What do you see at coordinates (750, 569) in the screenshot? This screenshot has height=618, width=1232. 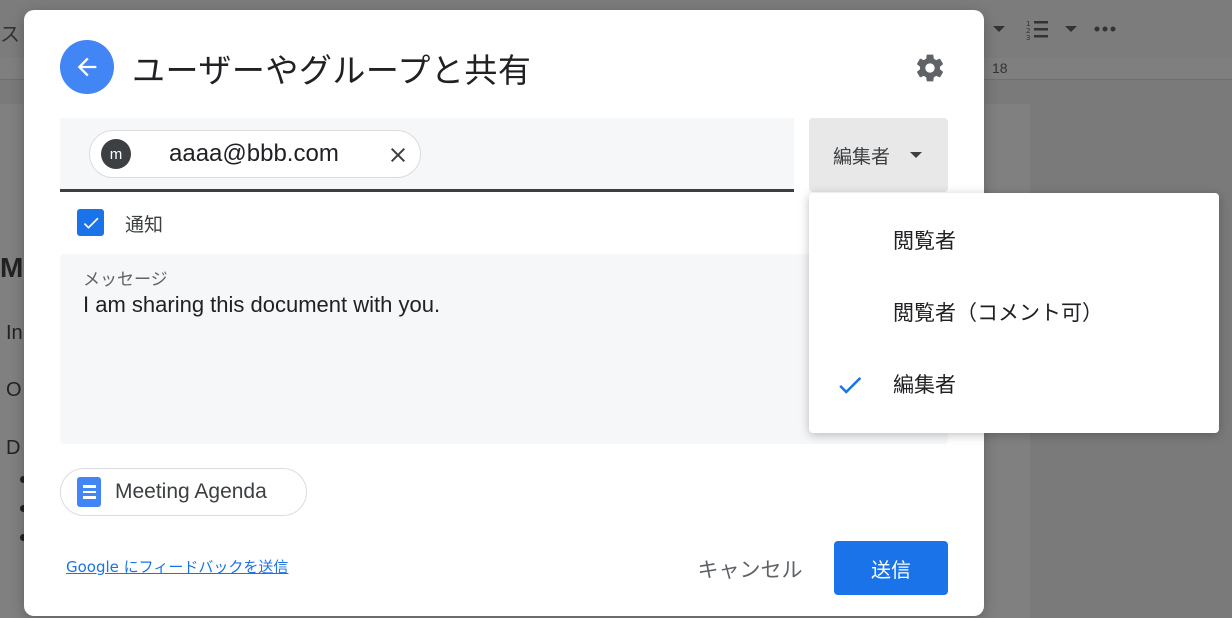 I see `cancel-button: キャンセル` at bounding box center [750, 569].